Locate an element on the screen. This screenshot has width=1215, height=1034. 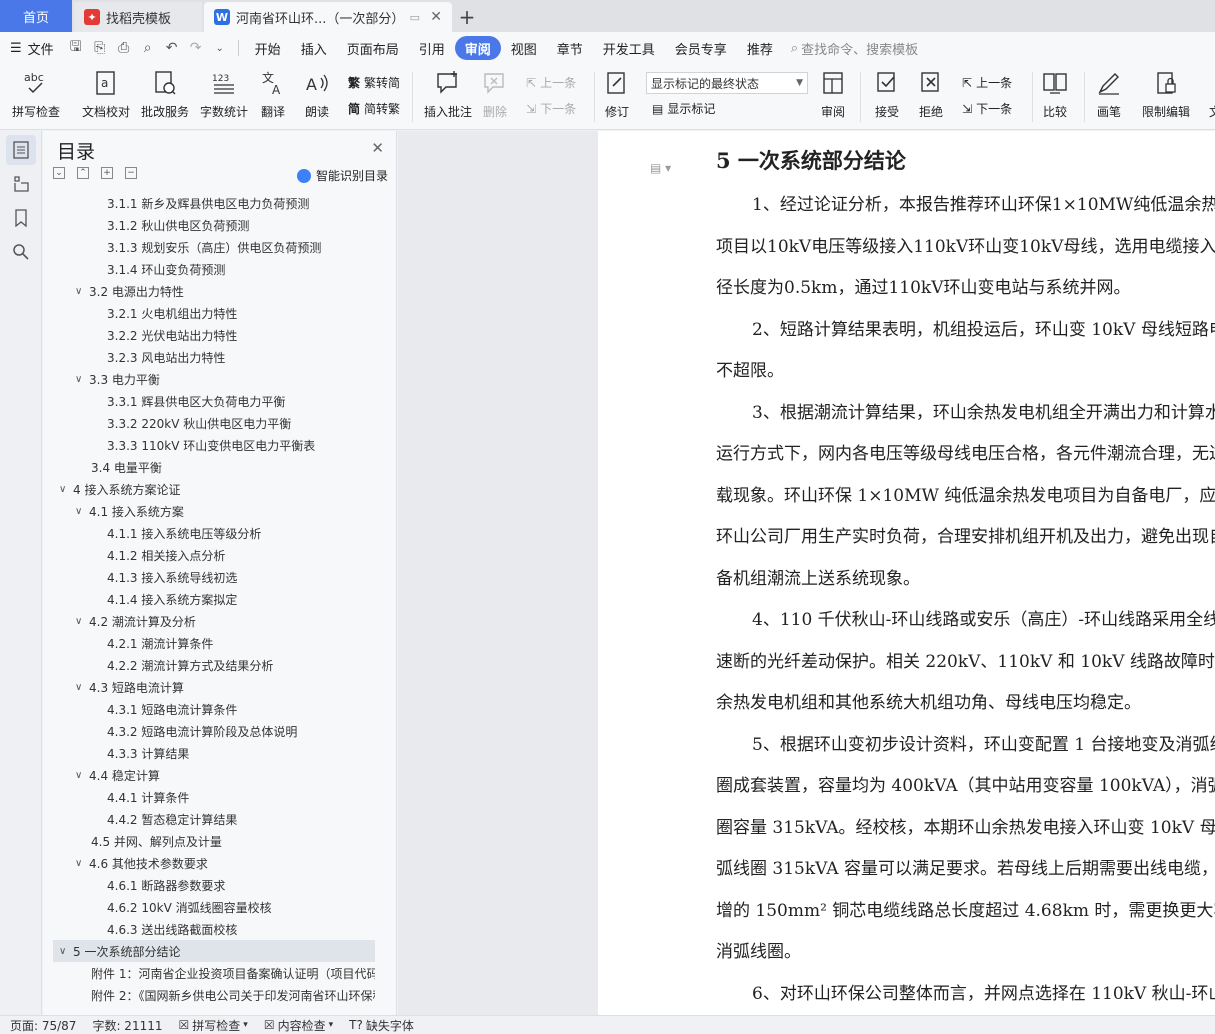
page-count: 页面: 75/87 is located at coordinates (43, 1025).